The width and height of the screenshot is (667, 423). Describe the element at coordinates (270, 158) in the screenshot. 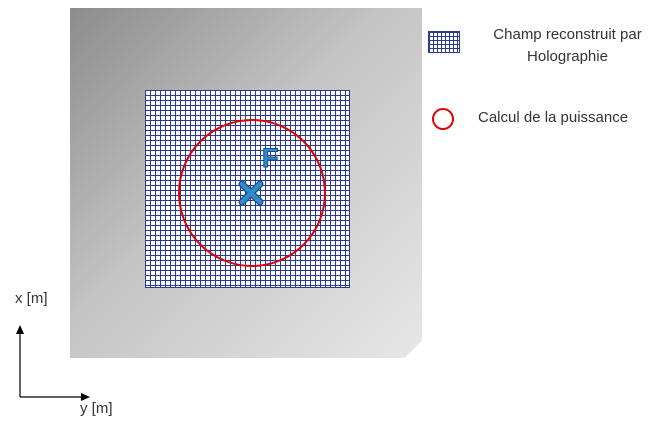

I see `focus-label: F` at that location.